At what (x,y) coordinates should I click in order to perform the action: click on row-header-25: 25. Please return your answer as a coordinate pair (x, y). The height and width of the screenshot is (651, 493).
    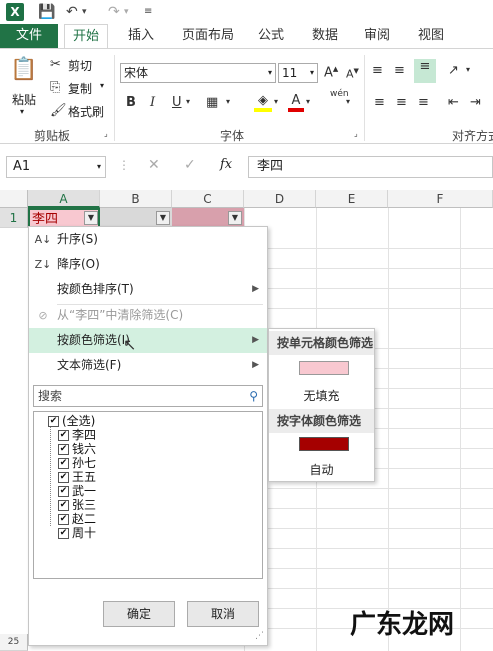
    Looking at the image, I should click on (14, 642).